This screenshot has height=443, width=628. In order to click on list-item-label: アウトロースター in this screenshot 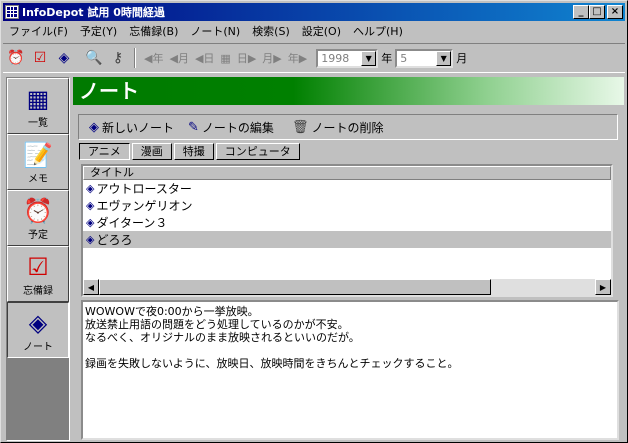, I will do `click(144, 189)`.